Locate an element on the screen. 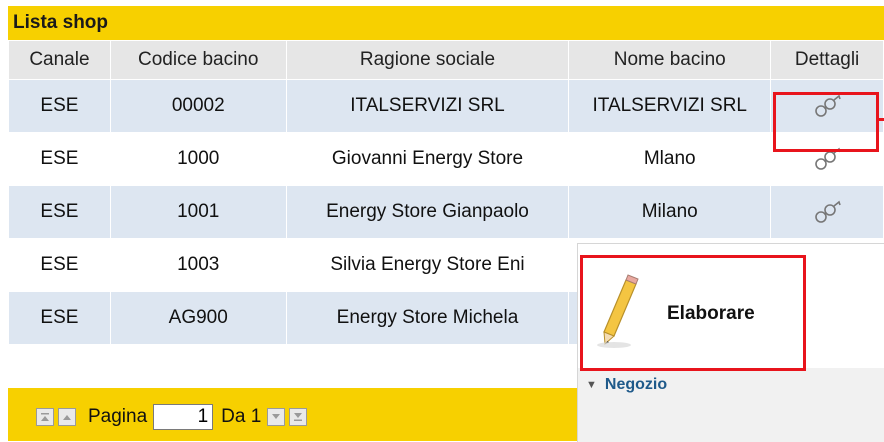 Image resolution: width=884 pixels, height=442 pixels. table-row: ESE 1000 Giovanni Energy Store Mlano is located at coordinates (446, 159).